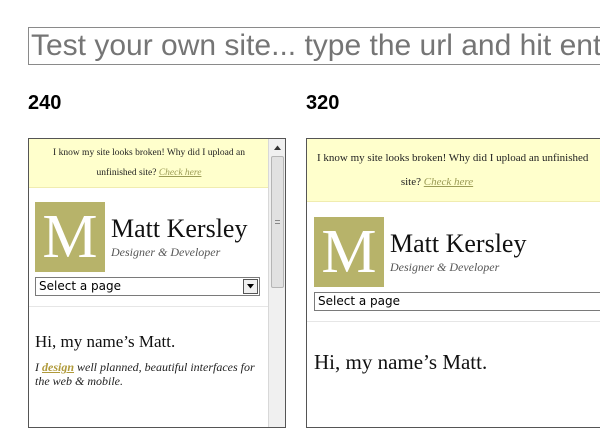  I want to click on design-link: design, so click(58, 367).